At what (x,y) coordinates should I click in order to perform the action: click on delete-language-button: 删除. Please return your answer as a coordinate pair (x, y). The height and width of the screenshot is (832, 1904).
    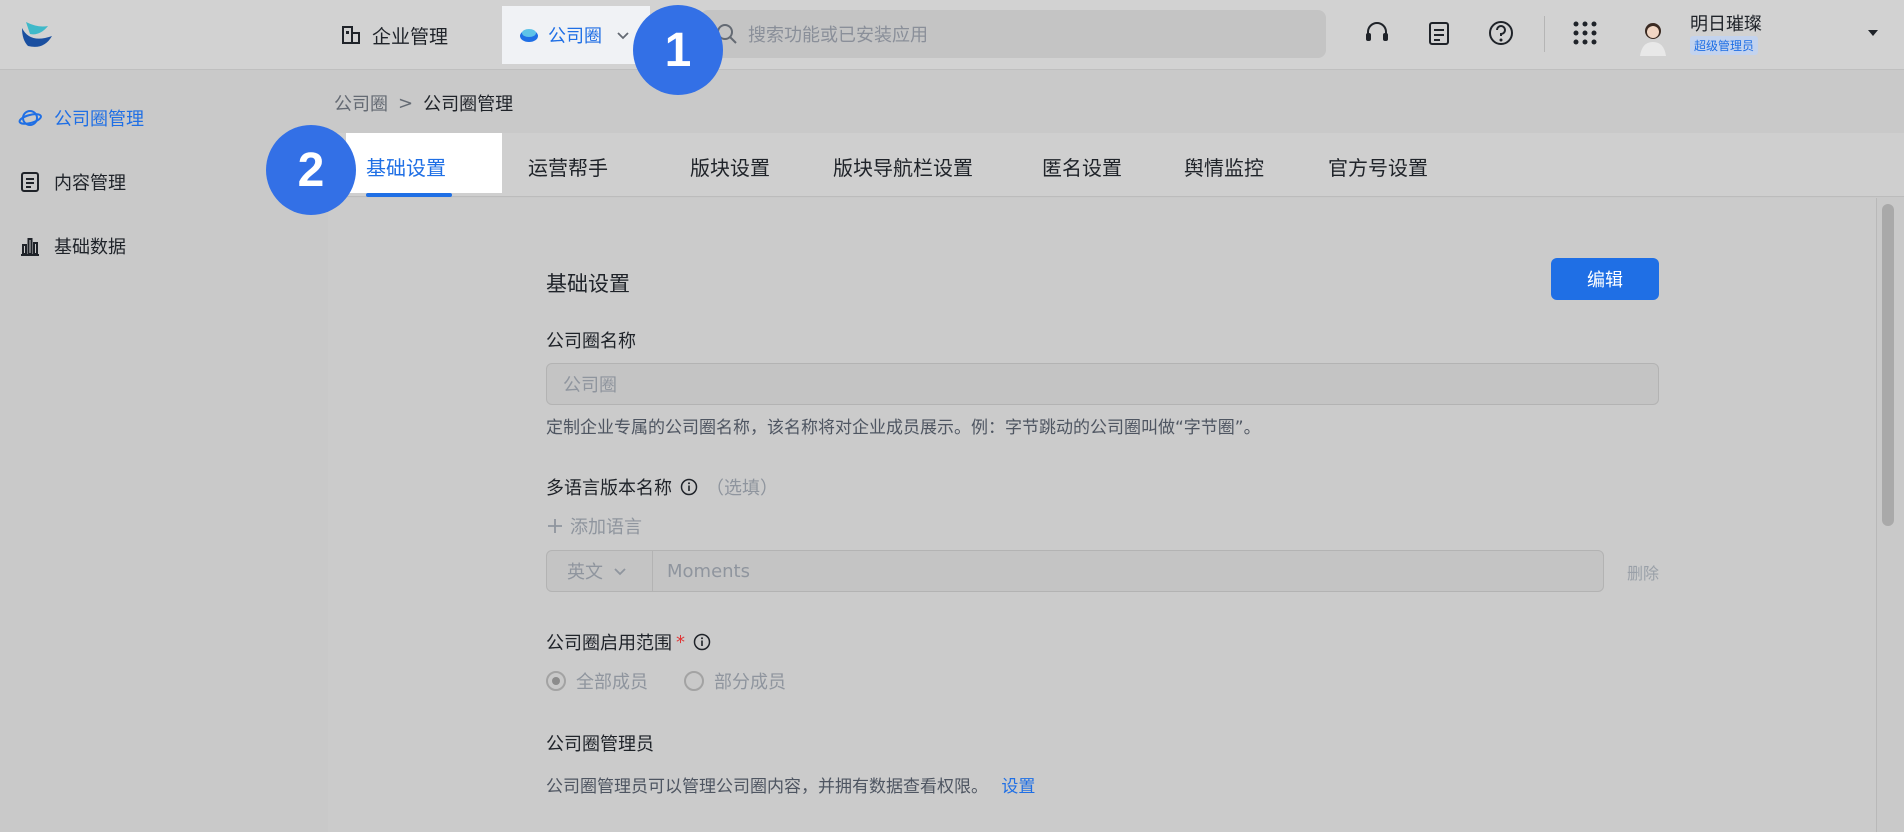
    Looking at the image, I should click on (1643, 572).